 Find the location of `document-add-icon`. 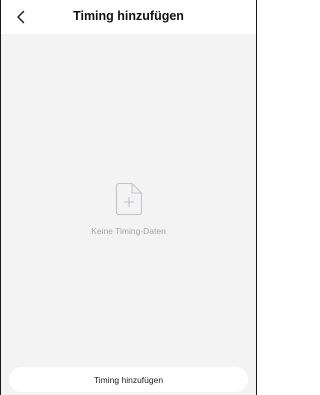

document-add-icon is located at coordinates (128, 199).